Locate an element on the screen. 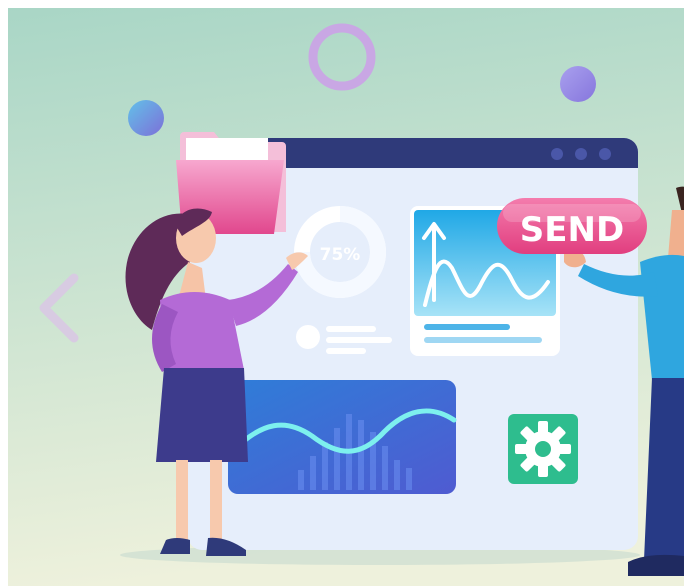 The image size is (684, 586). wave-panel is located at coordinates (342, 437).